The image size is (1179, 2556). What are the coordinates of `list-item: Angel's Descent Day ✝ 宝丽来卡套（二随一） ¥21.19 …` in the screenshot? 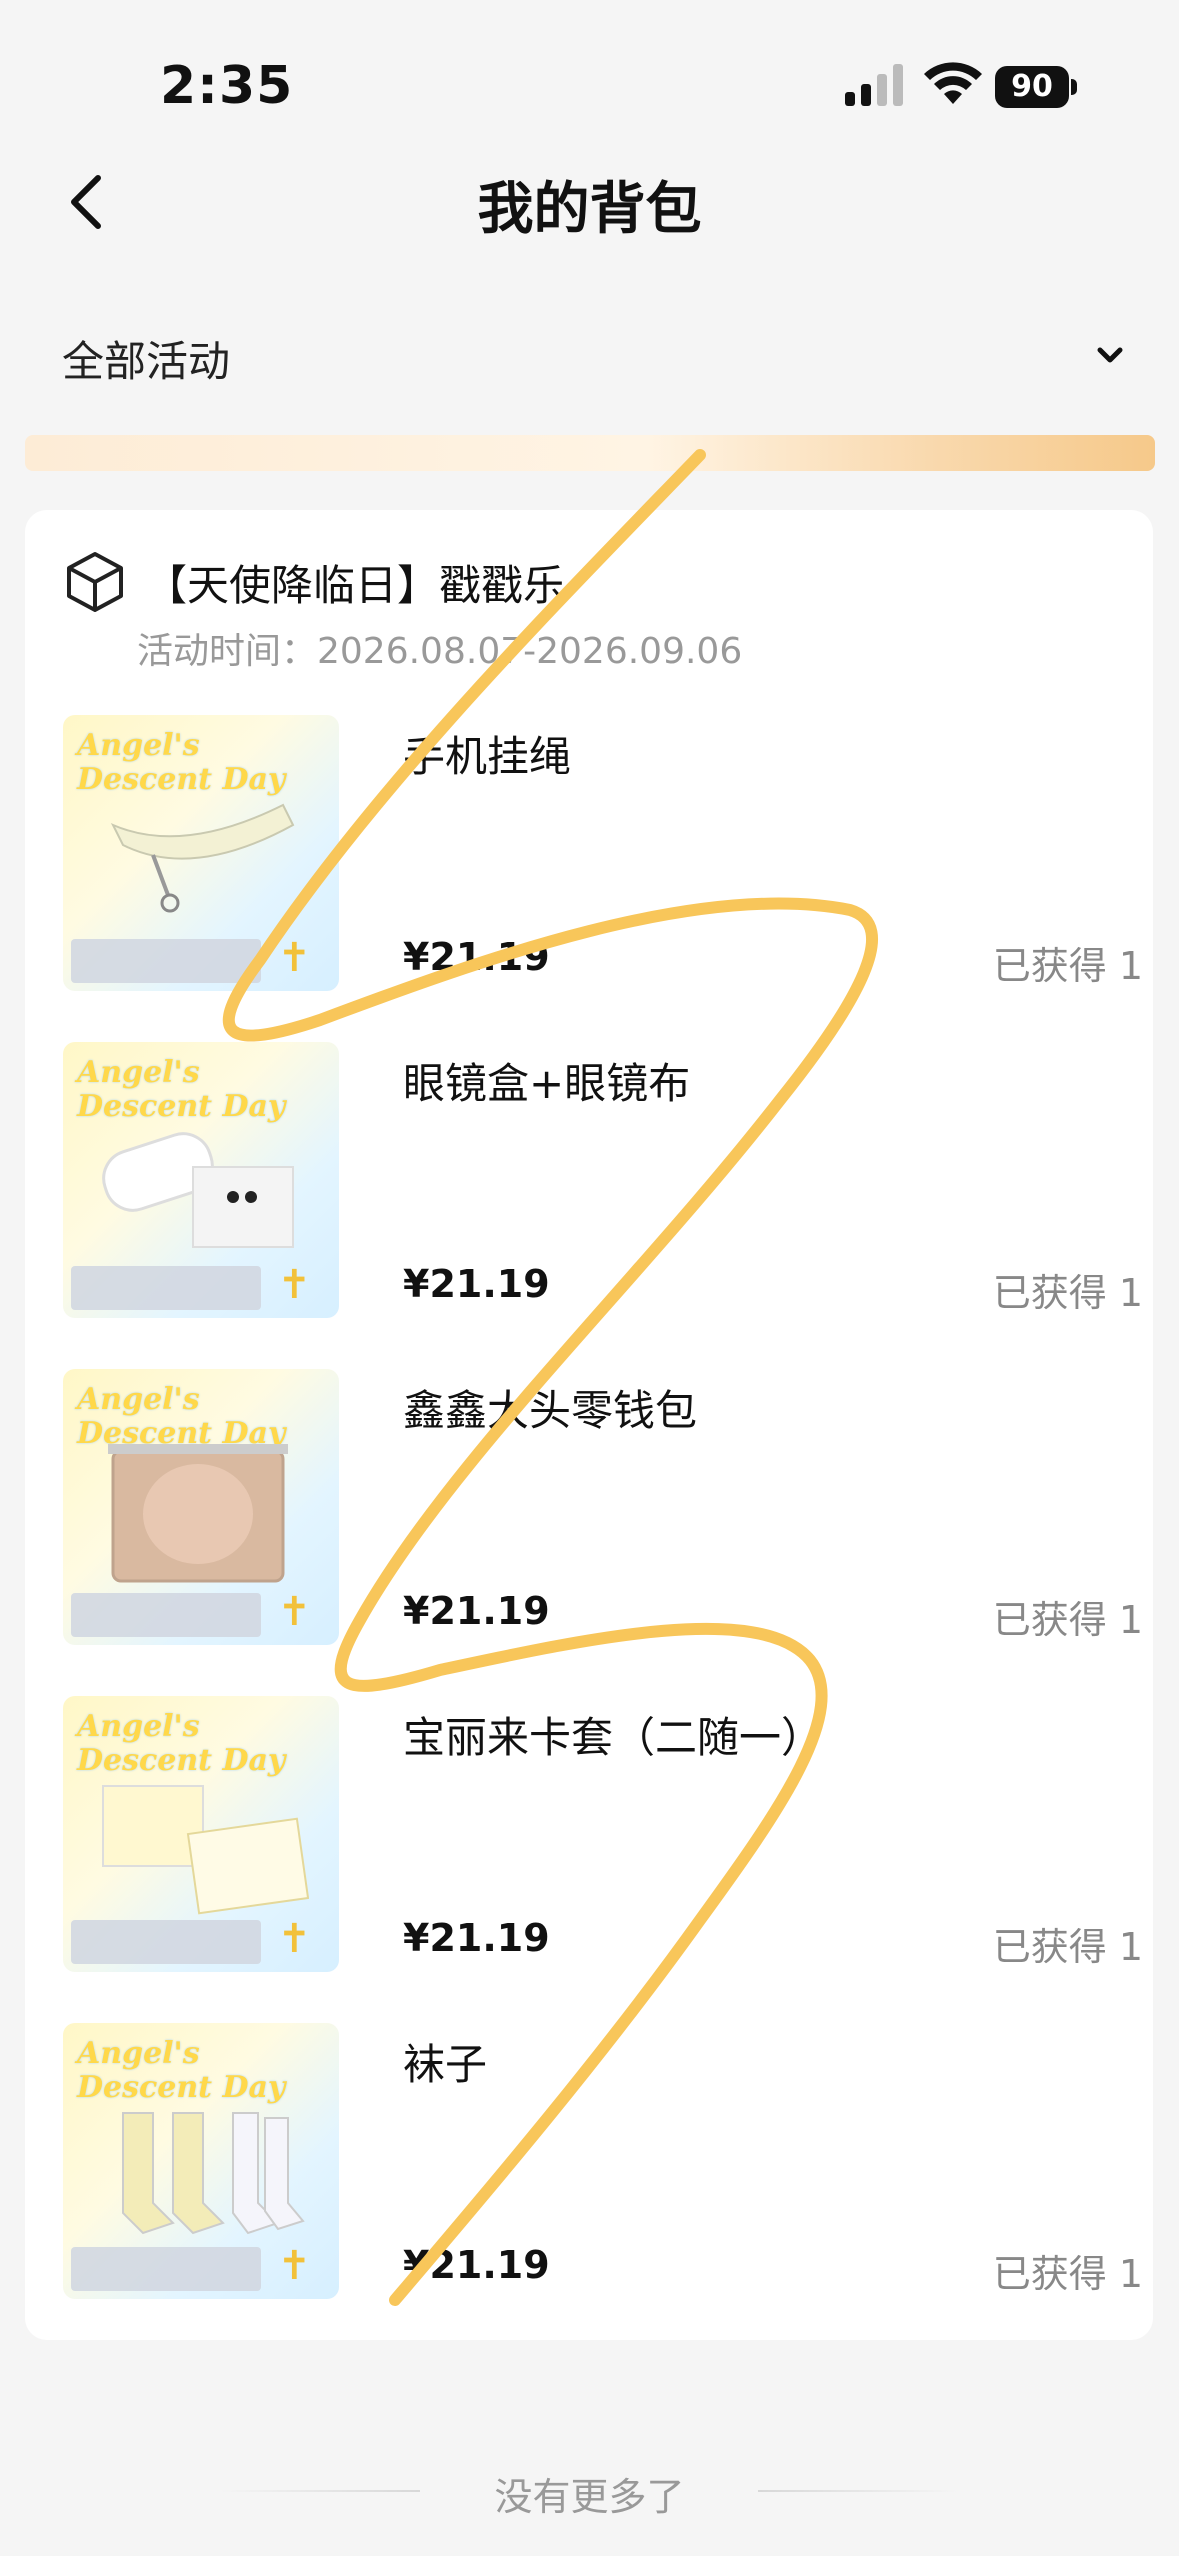 It's located at (603, 1836).